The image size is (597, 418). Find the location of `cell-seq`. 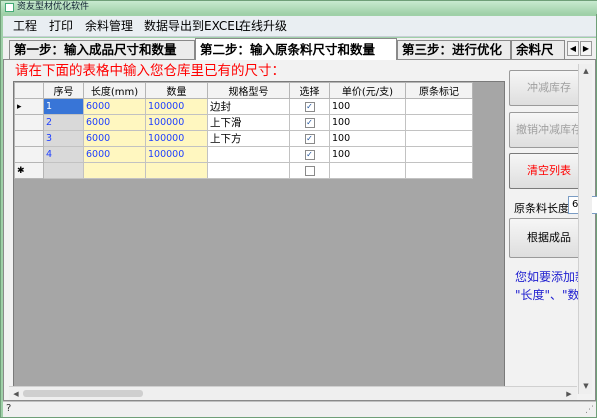

cell-seq is located at coordinates (63, 170).